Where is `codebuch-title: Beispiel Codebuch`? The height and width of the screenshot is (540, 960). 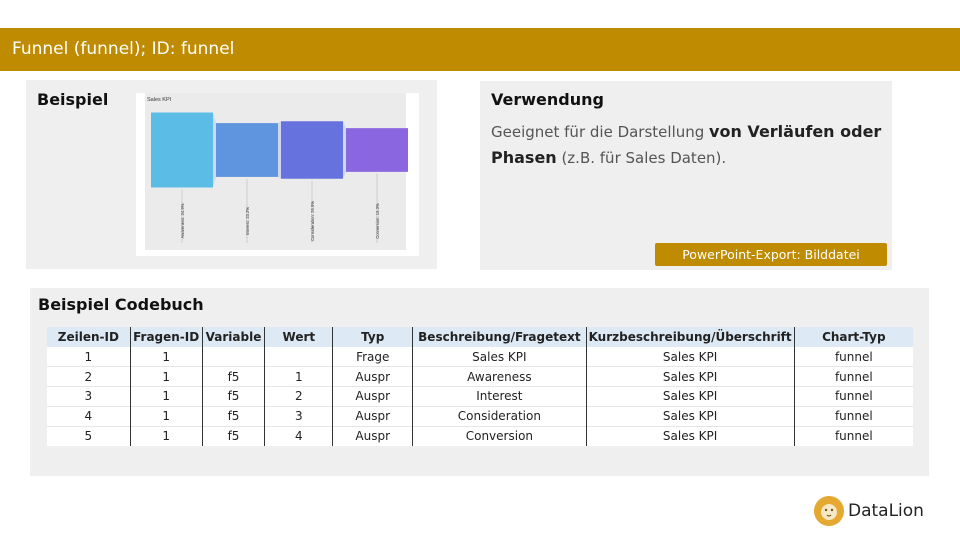 codebuch-title: Beispiel Codebuch is located at coordinates (121, 304).